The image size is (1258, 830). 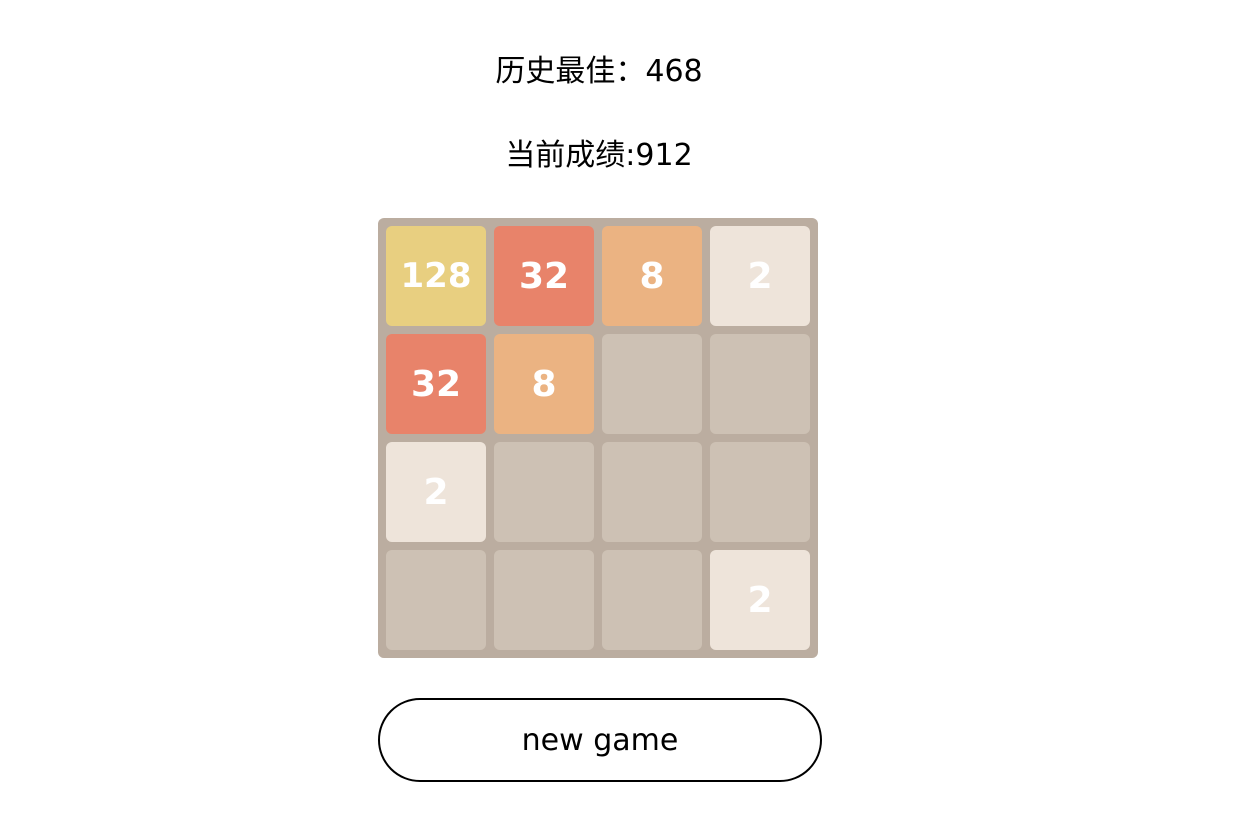 What do you see at coordinates (436, 276) in the screenshot?
I see `tile: 128` at bounding box center [436, 276].